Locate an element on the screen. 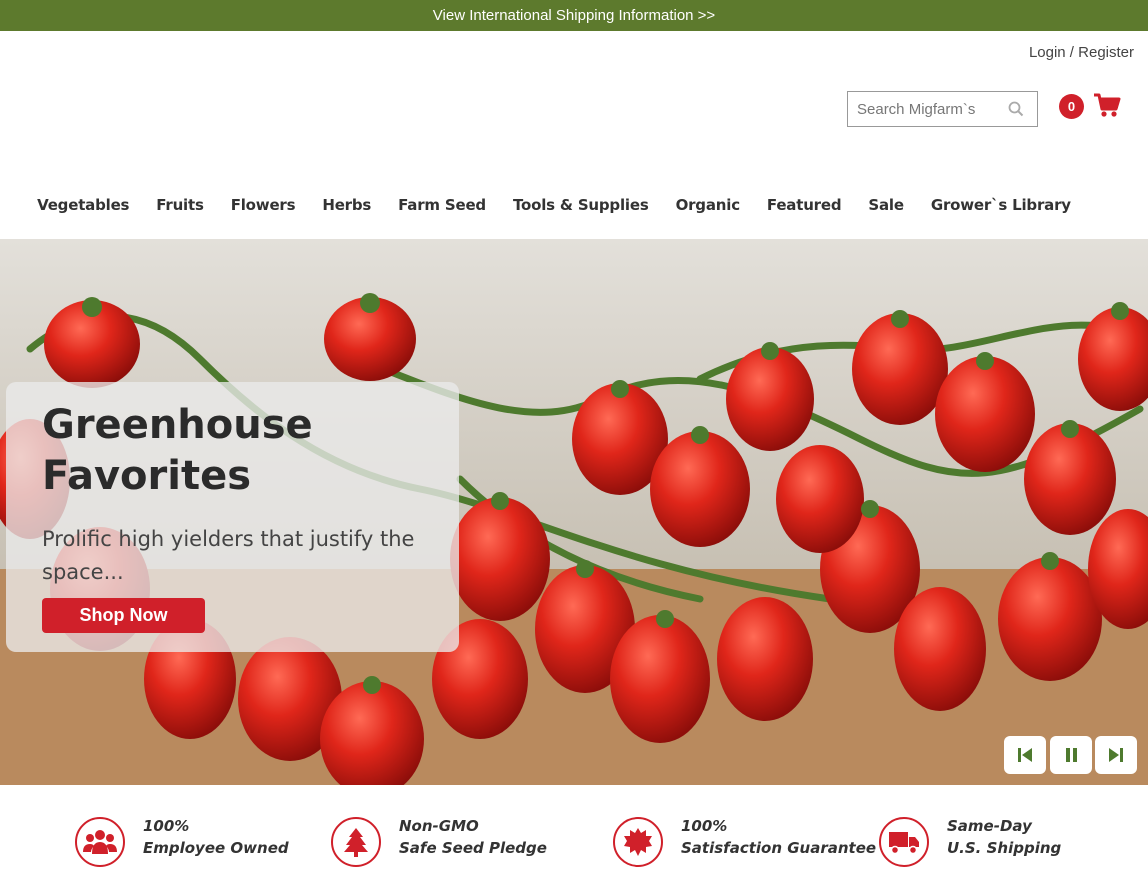 Image resolution: width=1148 pixels, height=879 pixels. feature-shipping: Same-Day U.S. Shipping is located at coordinates (970, 842).